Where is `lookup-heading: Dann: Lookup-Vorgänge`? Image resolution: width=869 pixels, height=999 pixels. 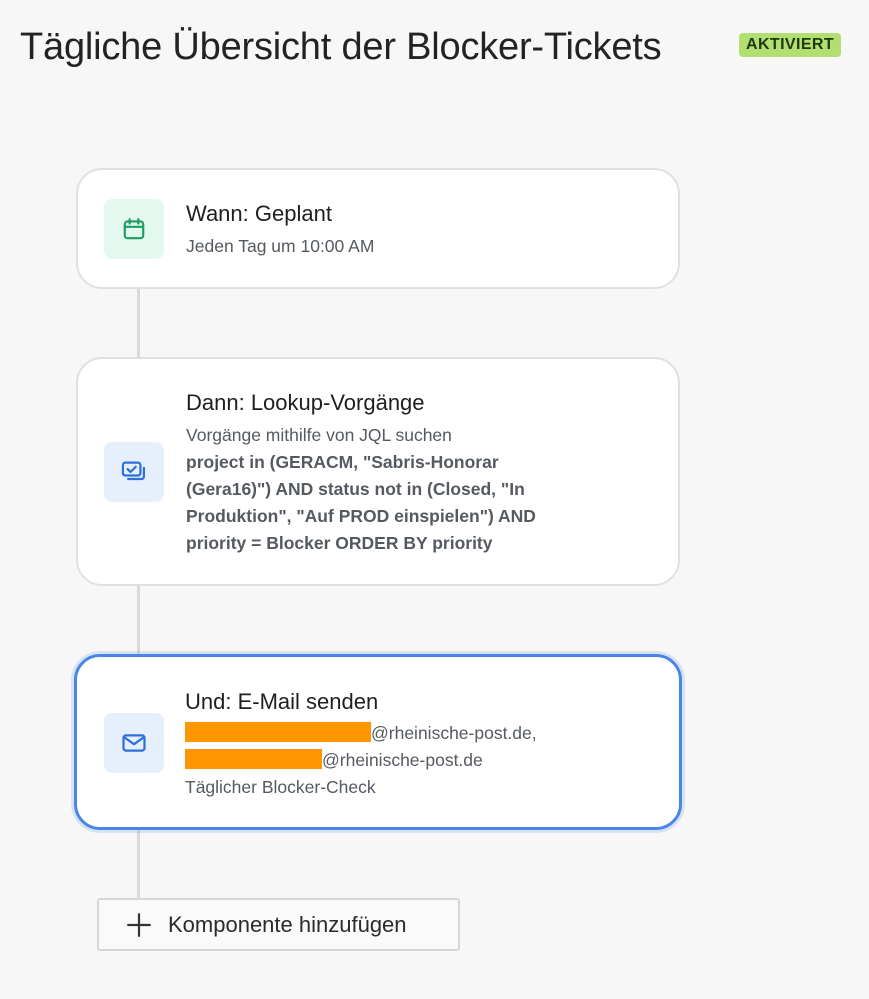 lookup-heading: Dann: Lookup-Vorgänge is located at coordinates (305, 402).